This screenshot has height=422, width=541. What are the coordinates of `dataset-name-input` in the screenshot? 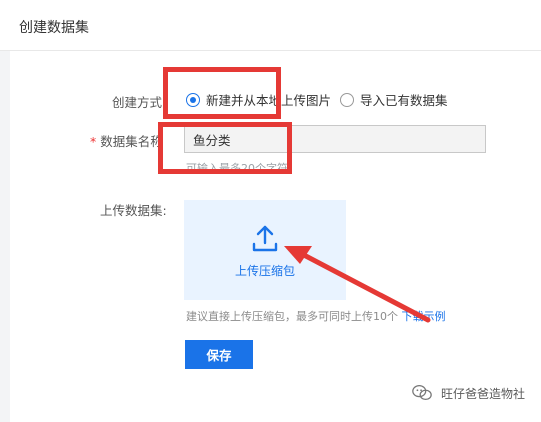 It's located at (335, 139).